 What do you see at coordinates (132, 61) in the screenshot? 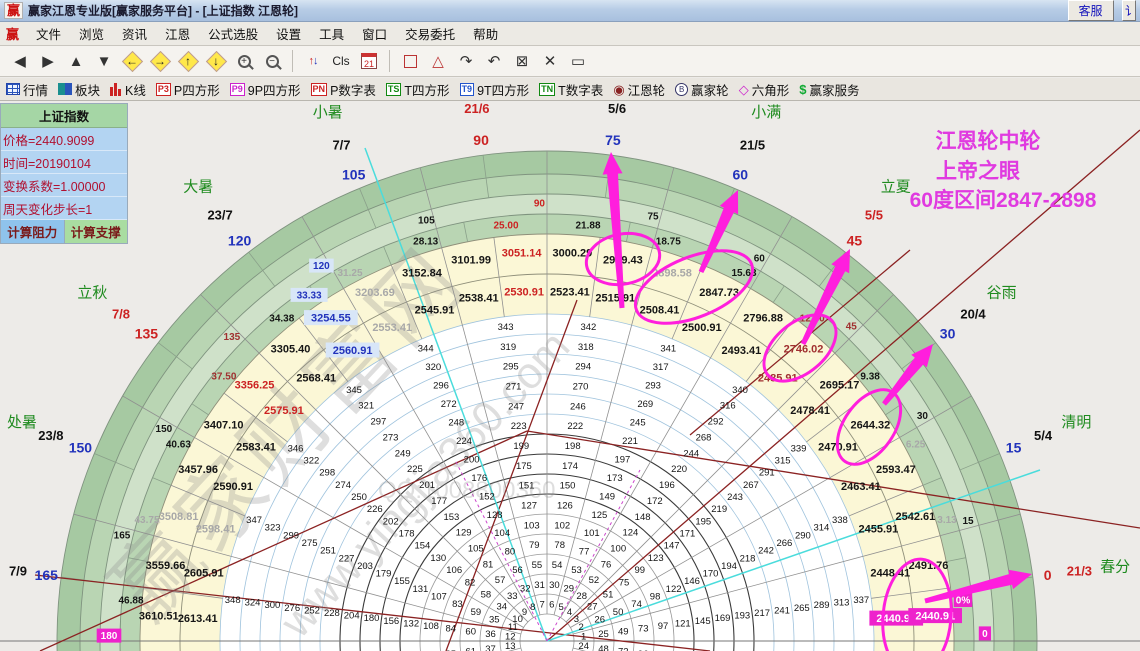
I see `diamond-left-arrow: ←` at bounding box center [132, 61].